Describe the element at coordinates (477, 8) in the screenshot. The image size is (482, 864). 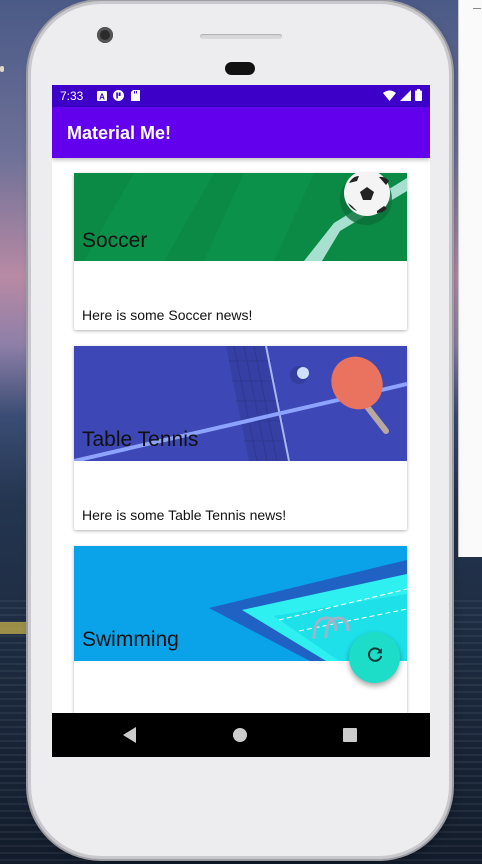
I see `window-divider` at that location.